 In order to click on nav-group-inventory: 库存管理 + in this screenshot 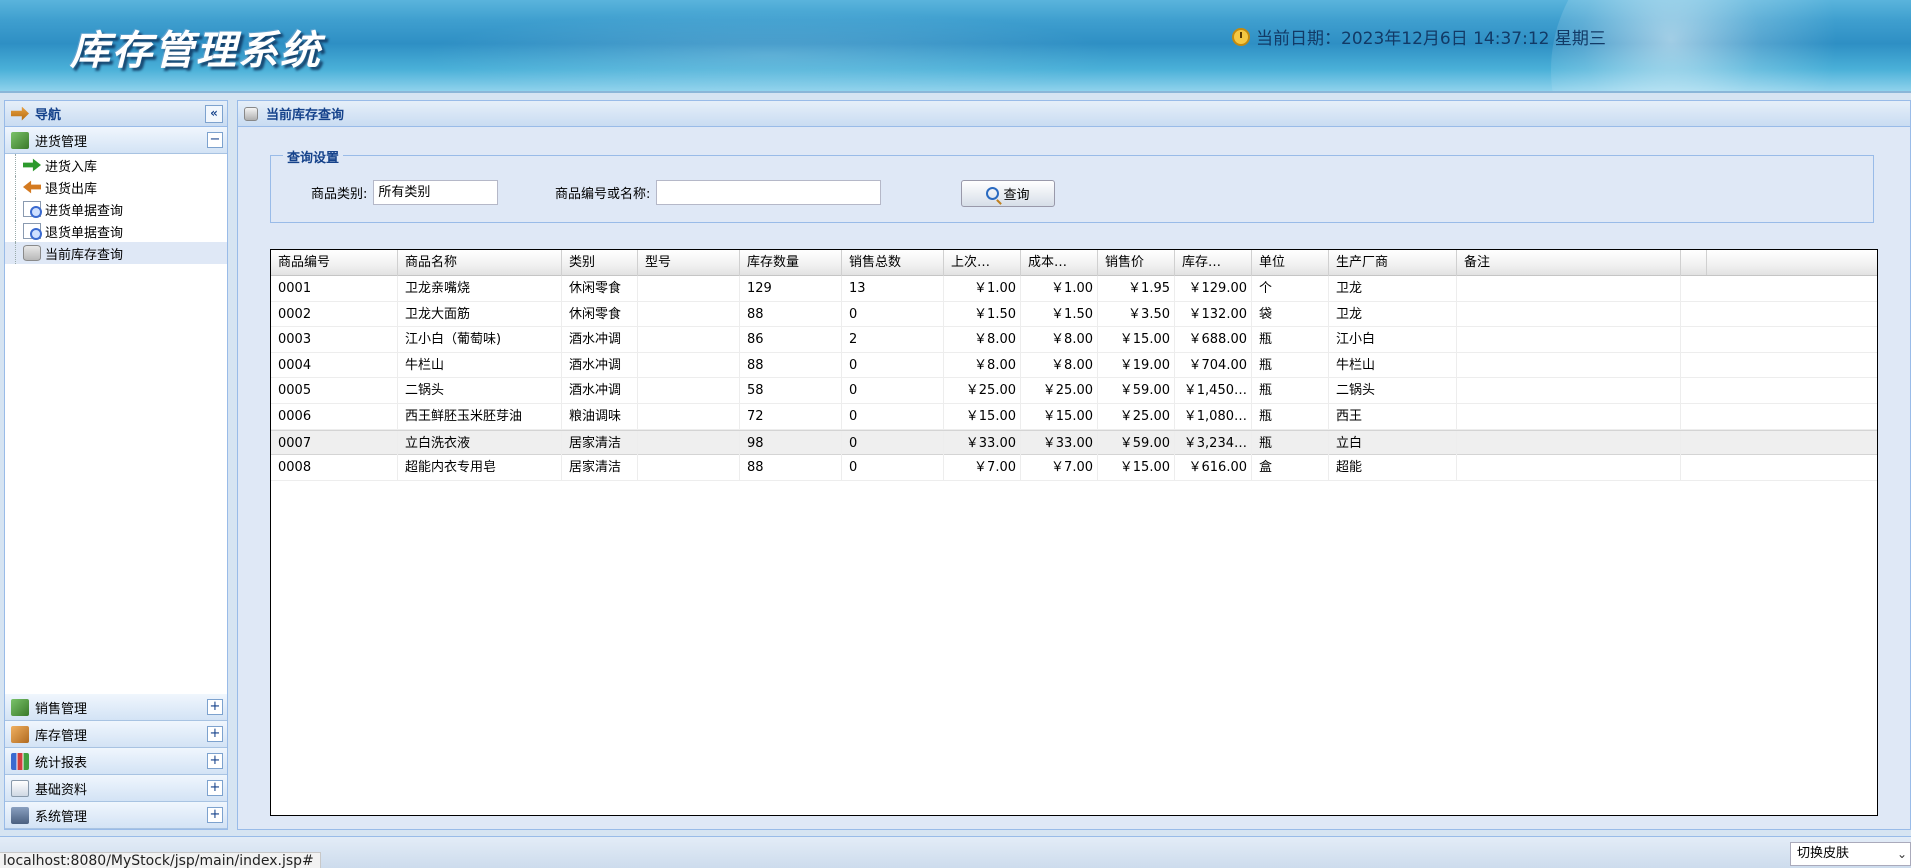, I will do `click(116, 734)`.